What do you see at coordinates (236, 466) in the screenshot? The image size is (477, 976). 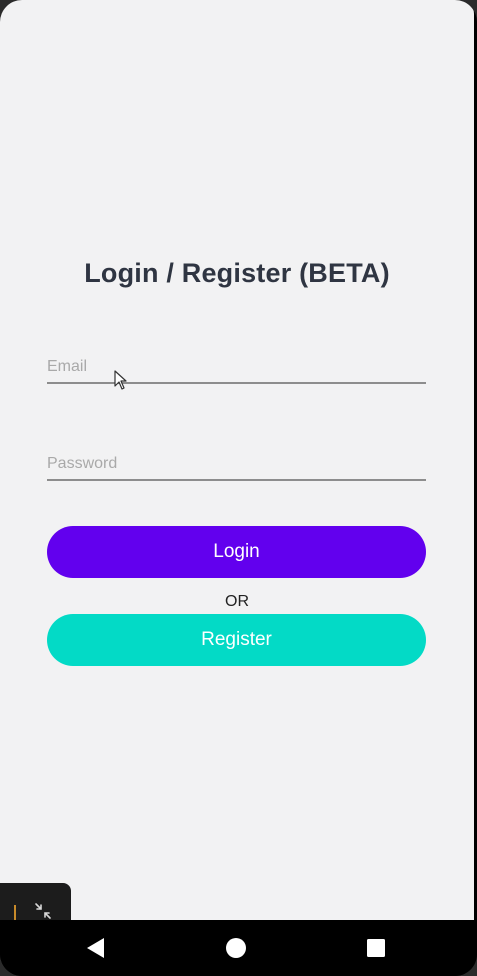 I see `password-field` at bounding box center [236, 466].